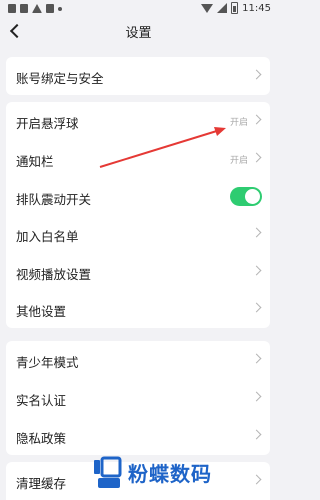  I want to click on watermark: 粉蝶数码, so click(183, 473).